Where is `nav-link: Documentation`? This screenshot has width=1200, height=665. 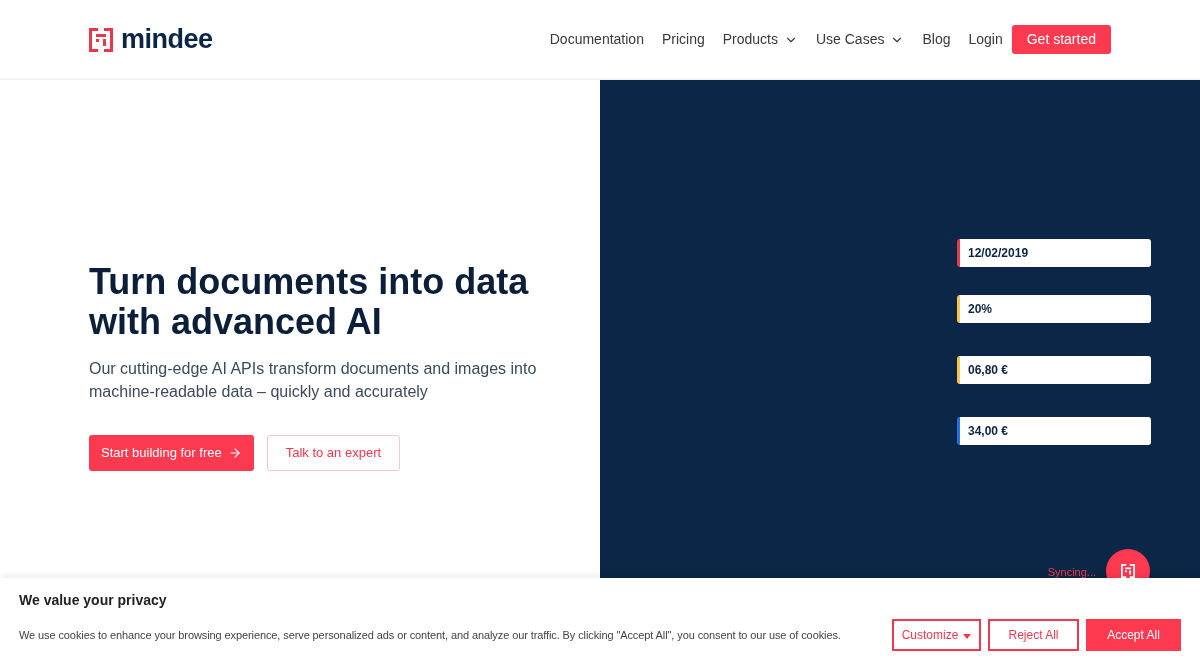
nav-link: Documentation is located at coordinates (596, 39).